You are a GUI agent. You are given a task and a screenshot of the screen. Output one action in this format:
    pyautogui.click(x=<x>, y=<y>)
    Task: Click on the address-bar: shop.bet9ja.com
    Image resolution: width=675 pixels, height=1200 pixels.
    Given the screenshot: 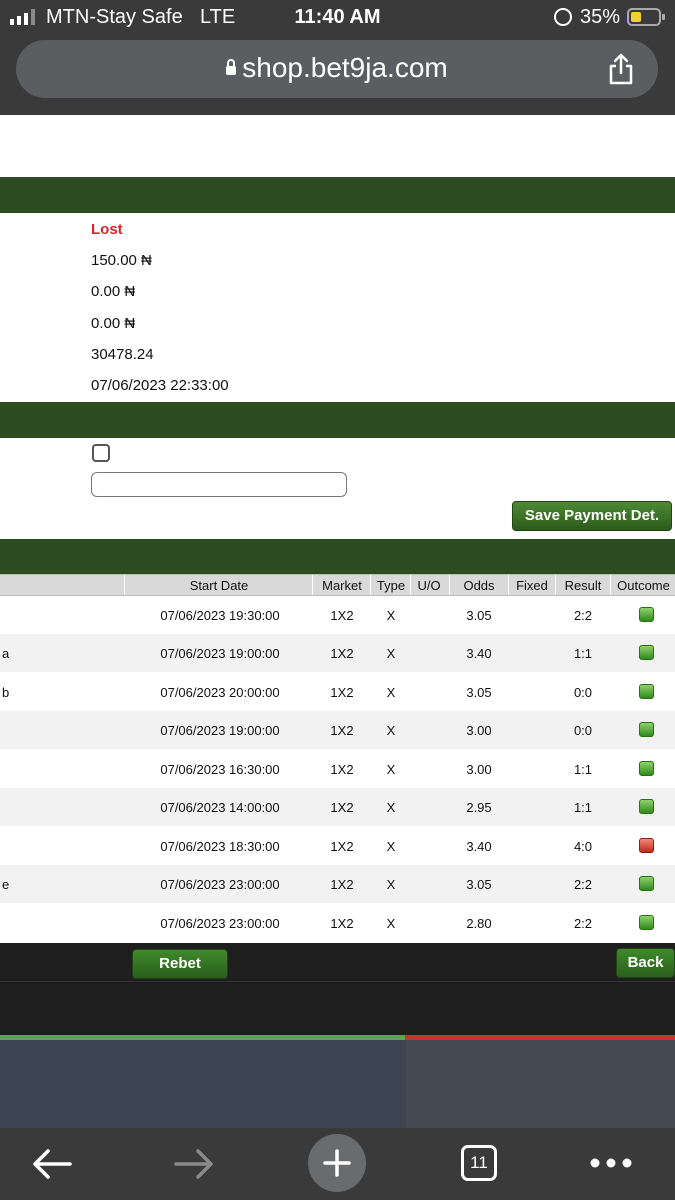 What is the action you would take?
    pyautogui.click(x=337, y=69)
    